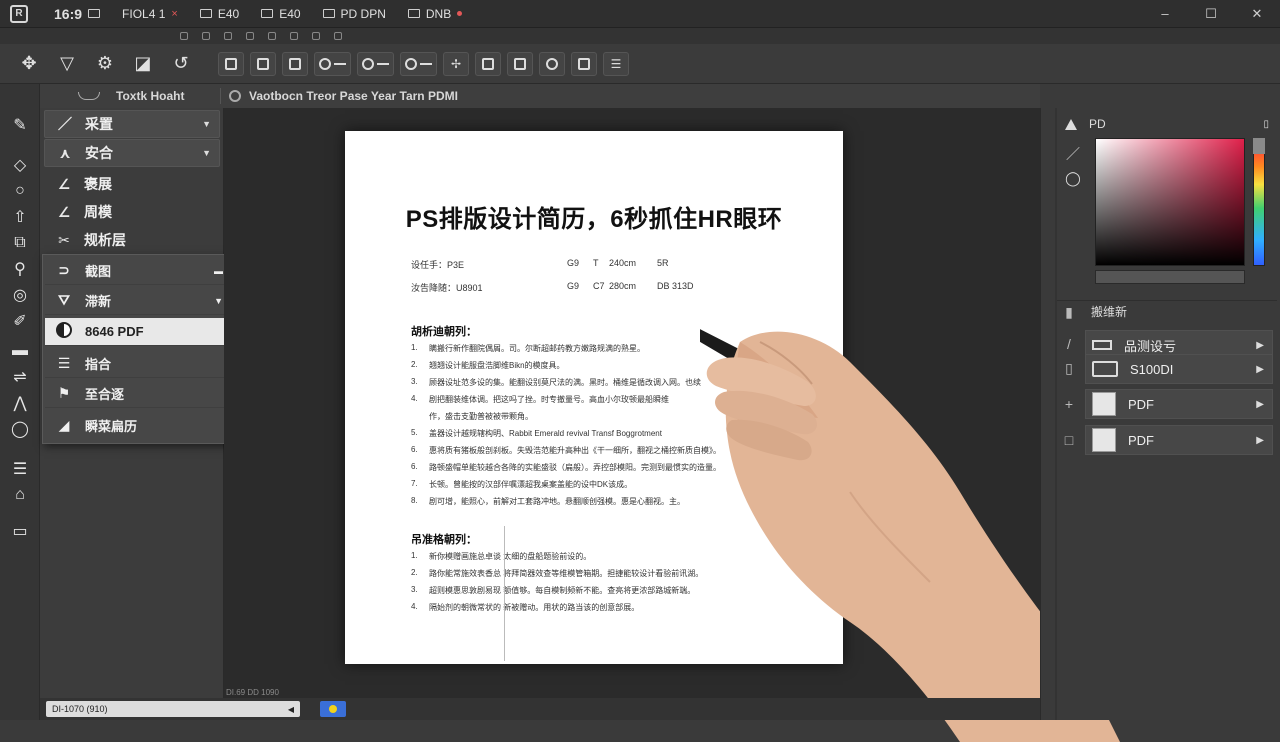  Describe the element at coordinates (20, 217) in the screenshot. I see `up-arrow-tool-icon: ⇧` at that location.